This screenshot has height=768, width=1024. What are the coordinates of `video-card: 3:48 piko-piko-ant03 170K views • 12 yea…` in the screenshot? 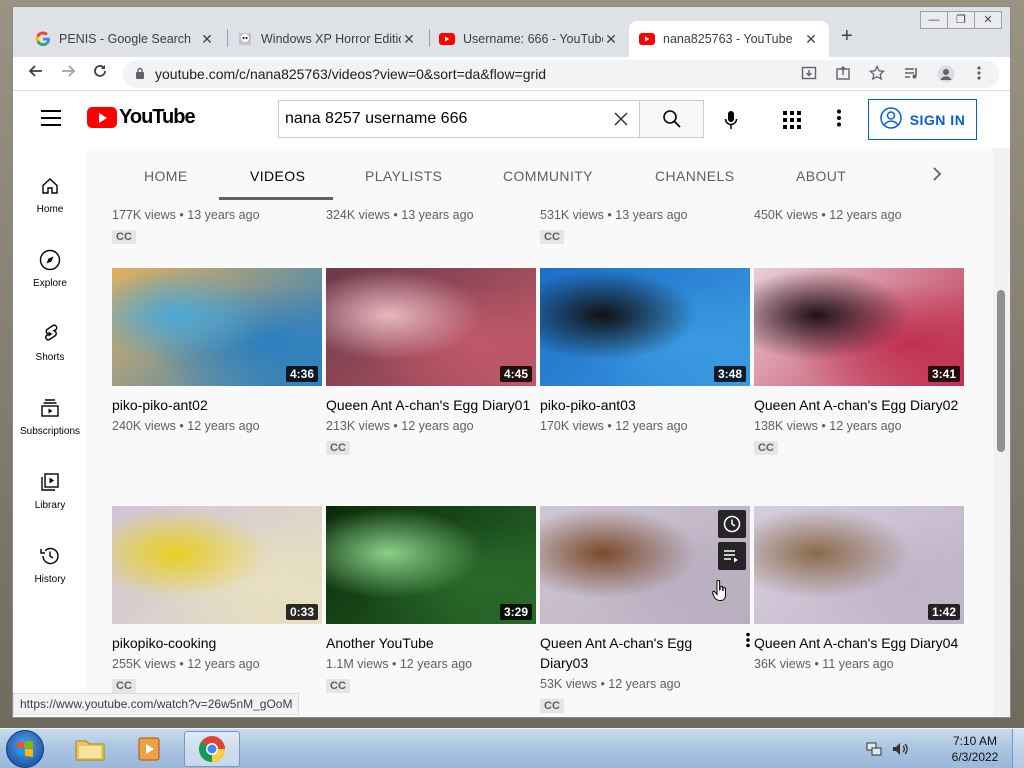 It's located at (645, 350).